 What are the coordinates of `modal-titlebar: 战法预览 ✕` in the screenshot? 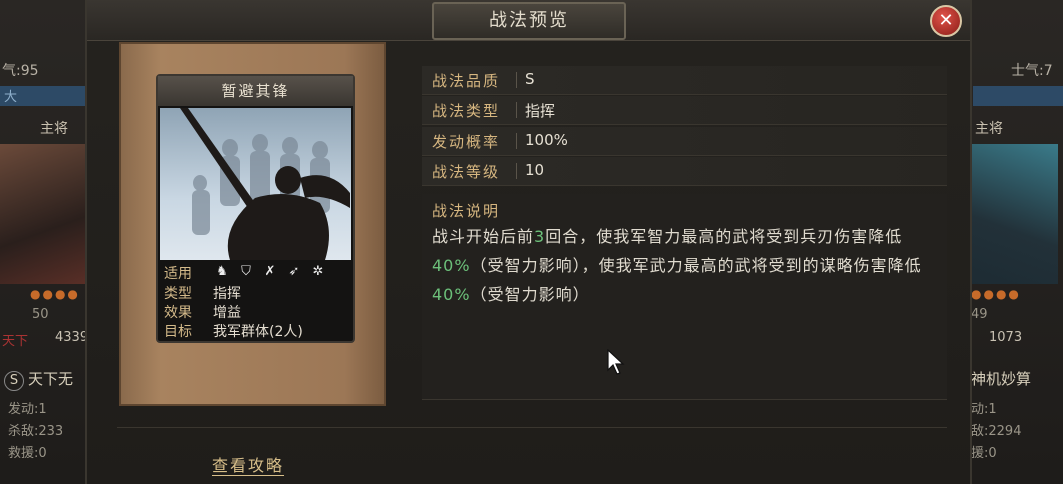 It's located at (528, 20).